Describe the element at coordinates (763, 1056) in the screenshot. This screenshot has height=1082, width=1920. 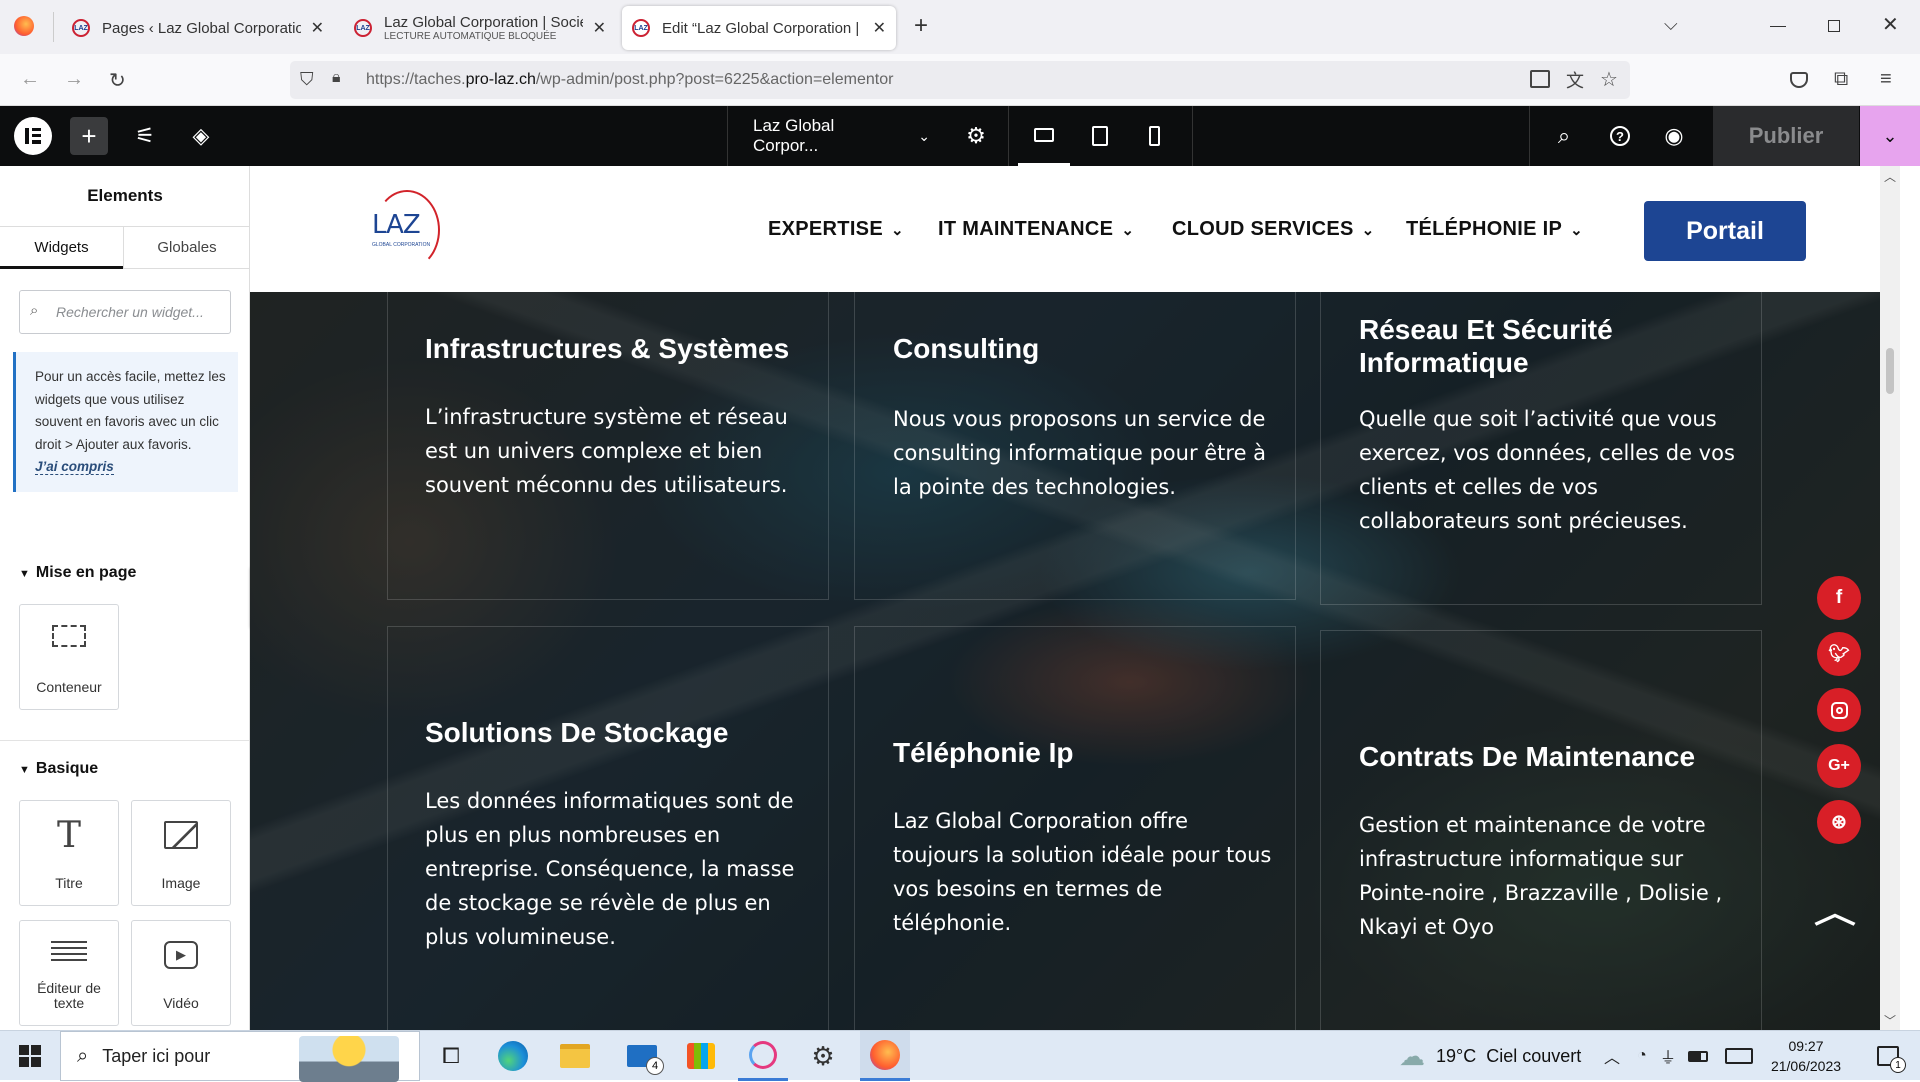
I see `snipping-tool-icon` at that location.